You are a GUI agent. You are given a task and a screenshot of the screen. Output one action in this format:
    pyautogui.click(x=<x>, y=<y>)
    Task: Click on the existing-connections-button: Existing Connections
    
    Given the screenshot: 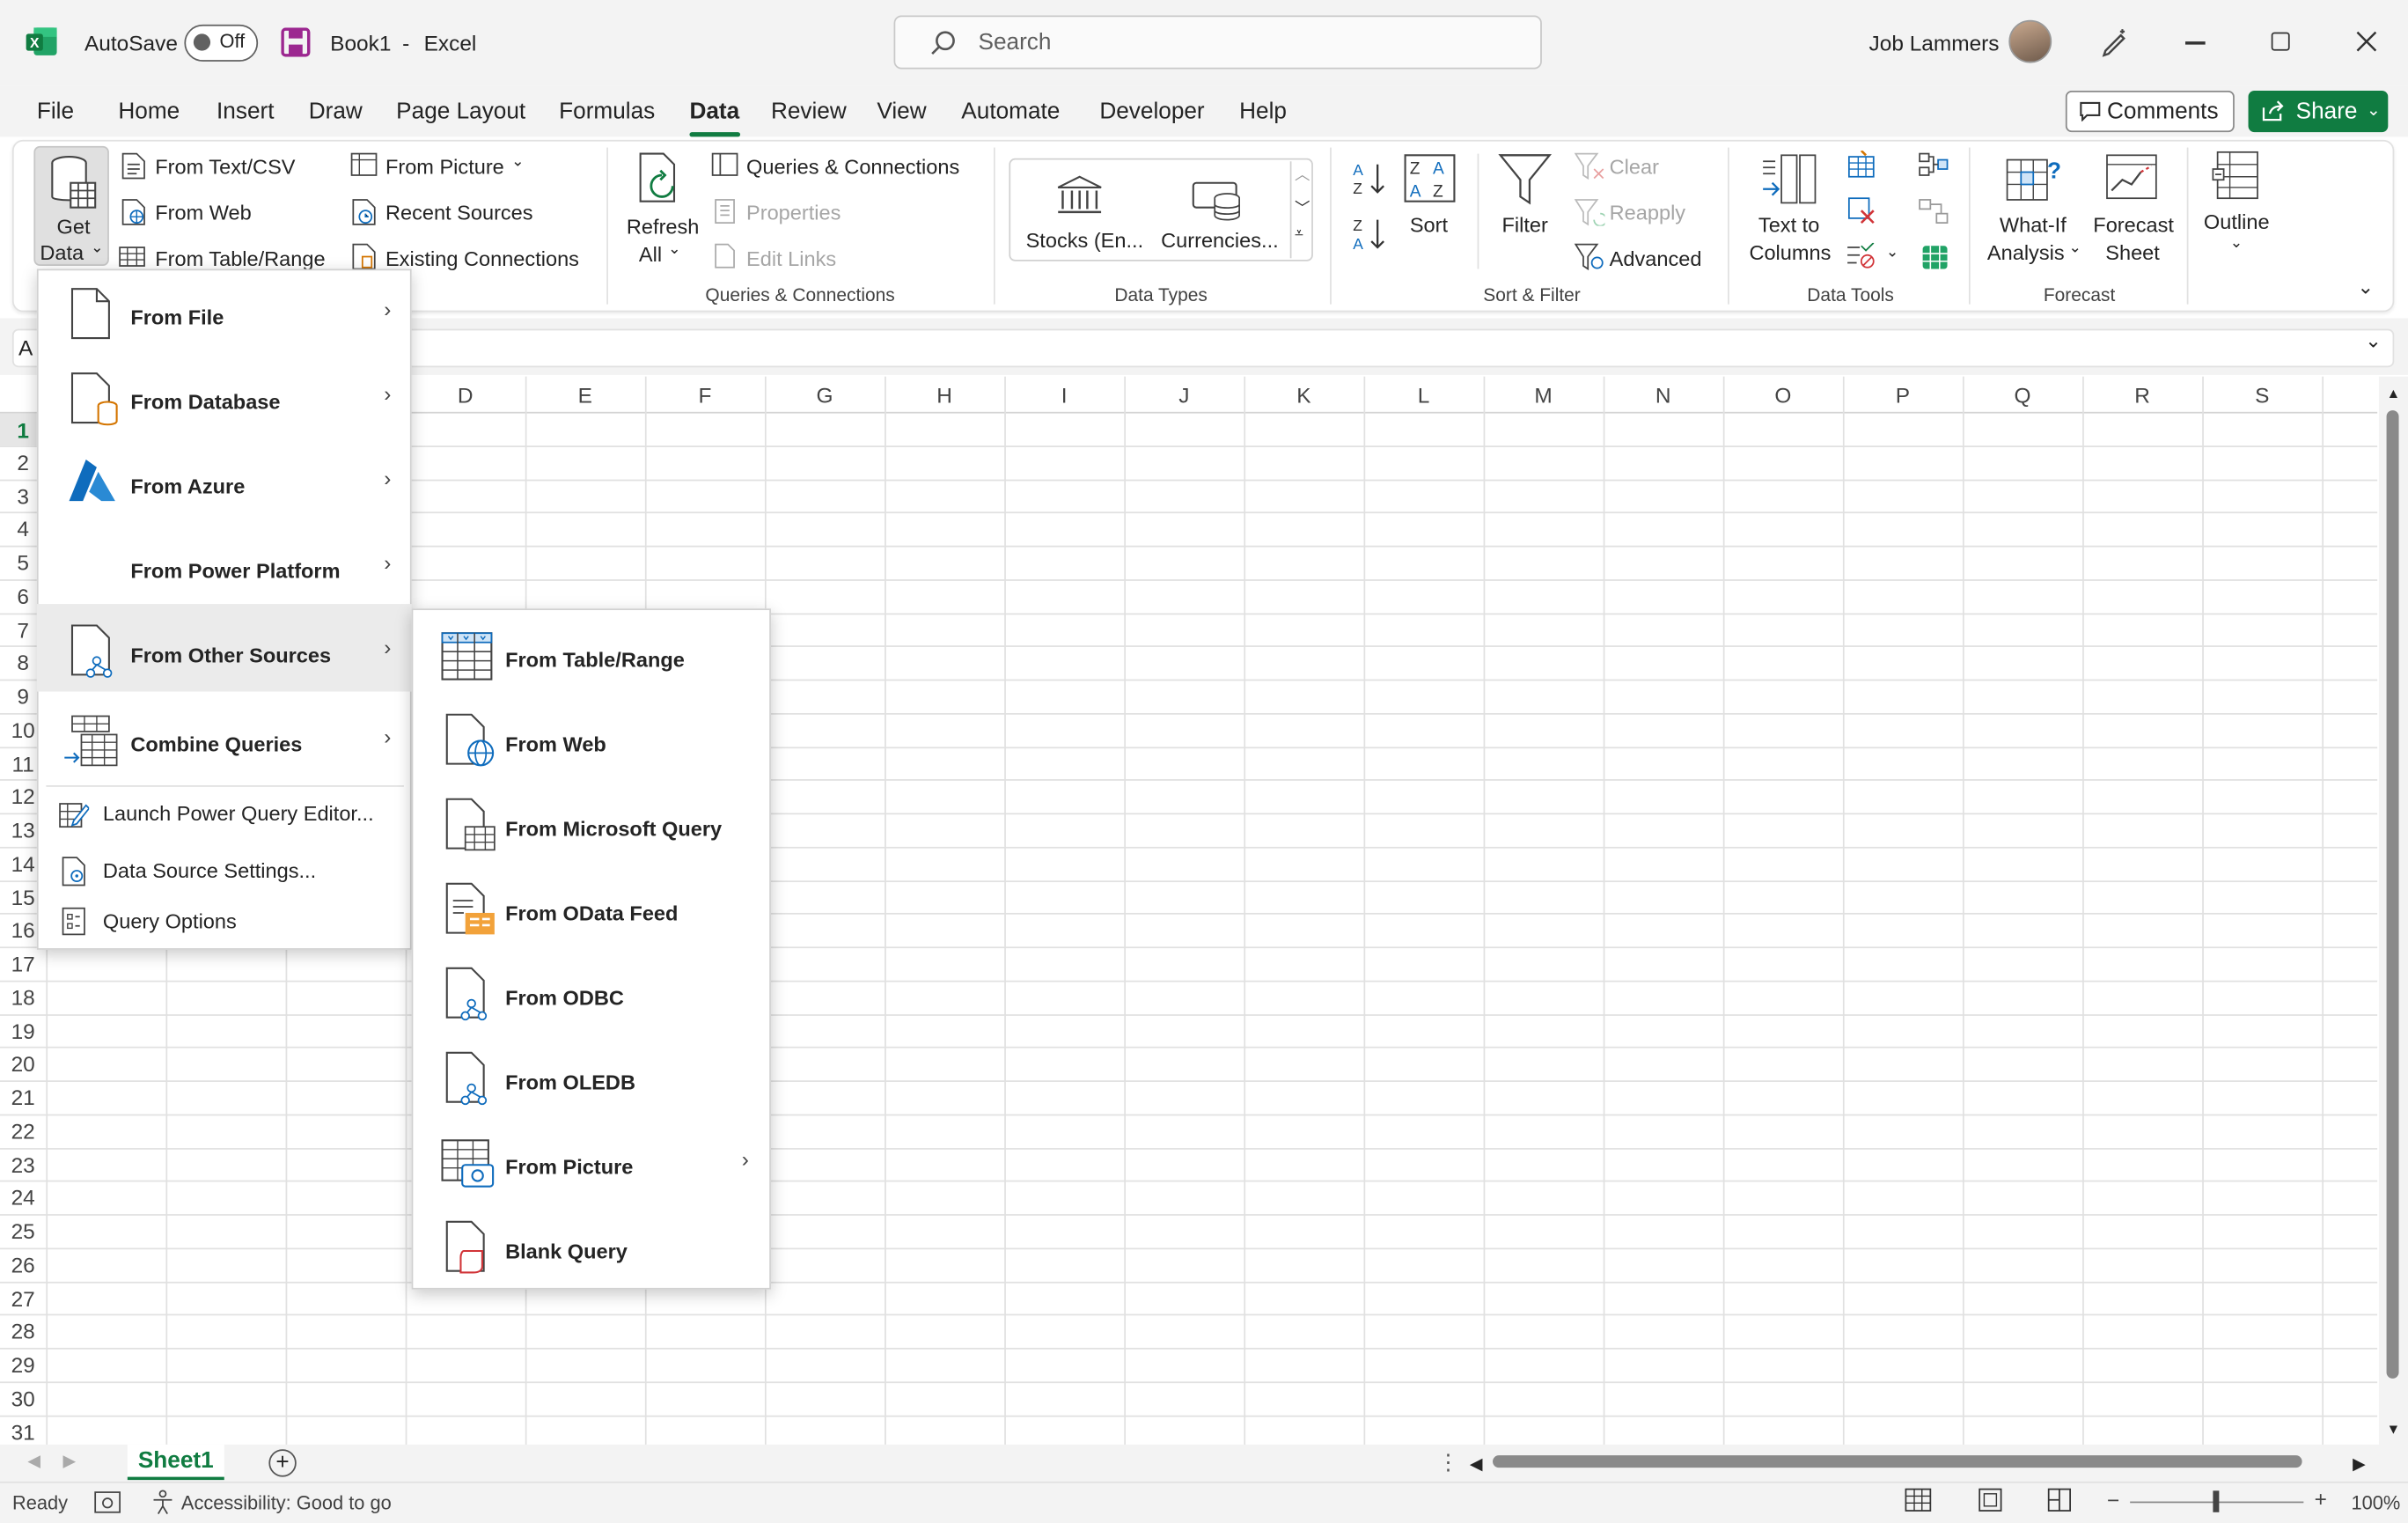 What is the action you would take?
    pyautogui.click(x=482, y=258)
    